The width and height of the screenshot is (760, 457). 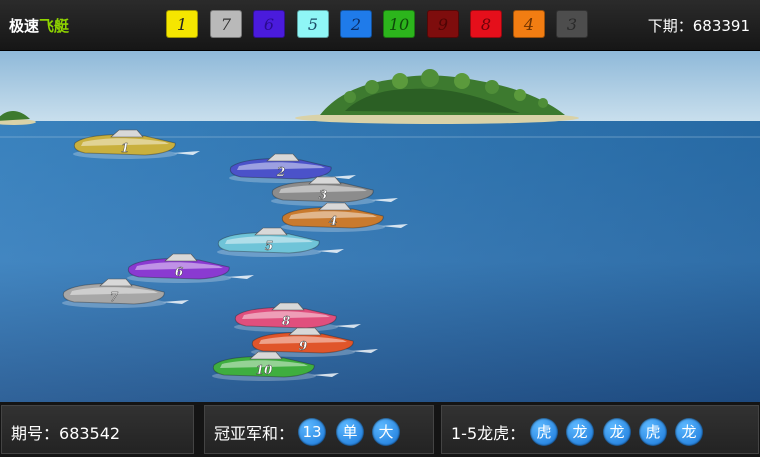 What do you see at coordinates (24, 26) in the screenshot?
I see `game-title-part1: 极速` at bounding box center [24, 26].